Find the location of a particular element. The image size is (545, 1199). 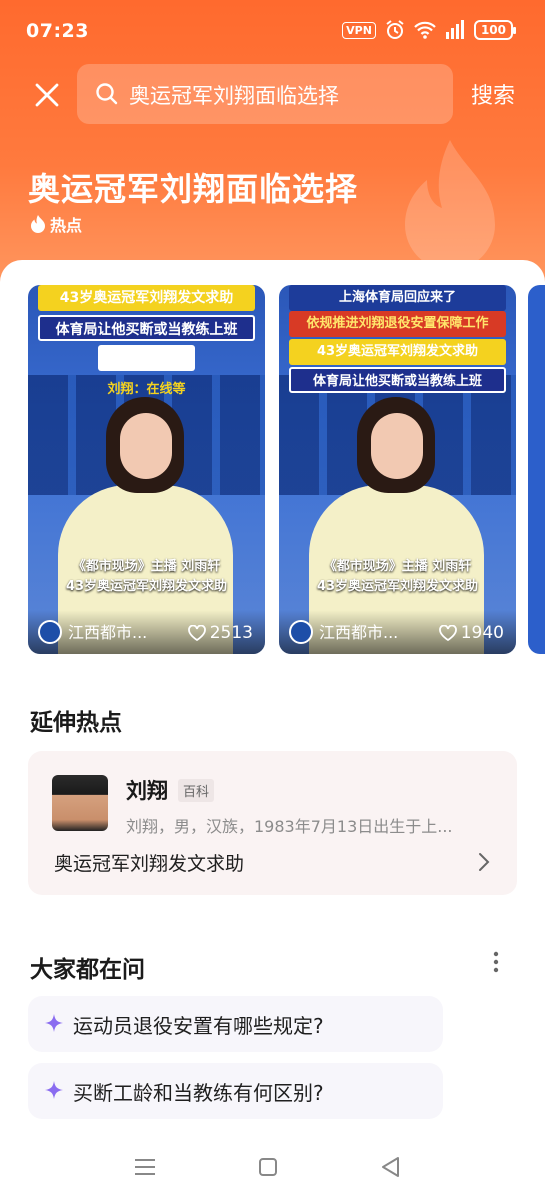

extended-topic-link: 奥运冠军刘翔发文求助 is located at coordinates (149, 862).